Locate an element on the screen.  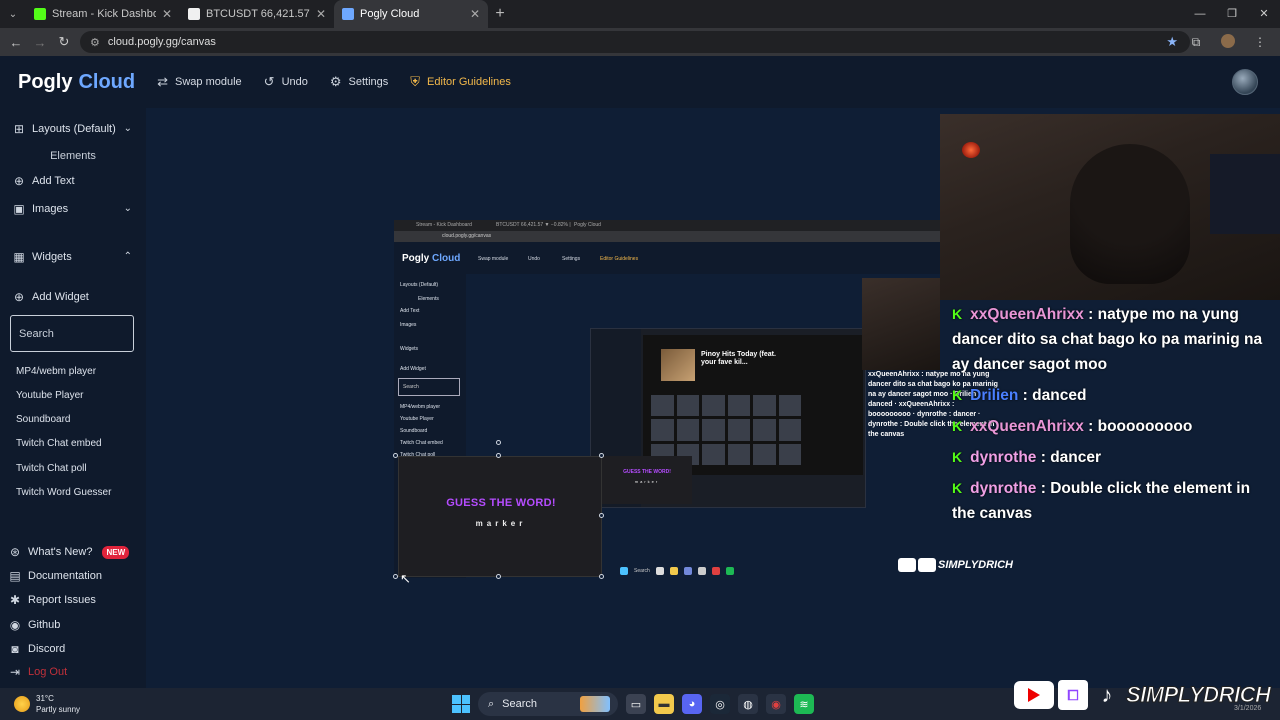
tab-title: BTCUSDT 66,421.57 ▼ −0.82% | is located at coordinates (258, 14).